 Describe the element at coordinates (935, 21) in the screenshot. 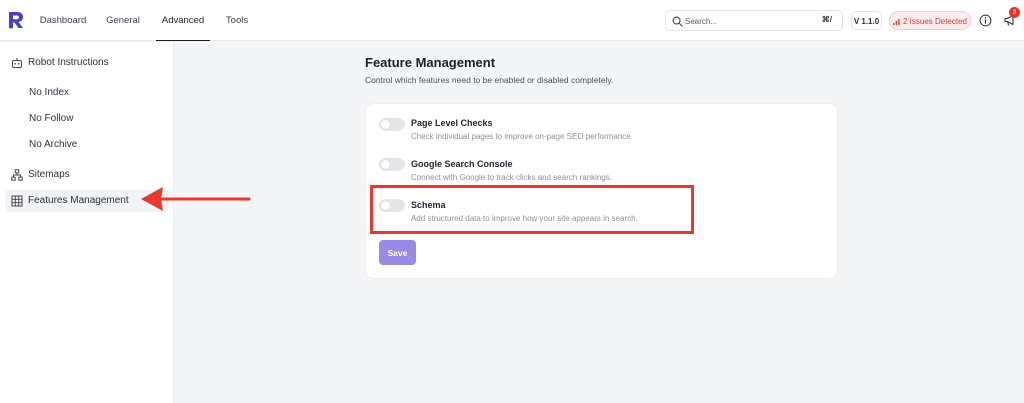

I see `issues-label: 2 Issues Detected` at that location.